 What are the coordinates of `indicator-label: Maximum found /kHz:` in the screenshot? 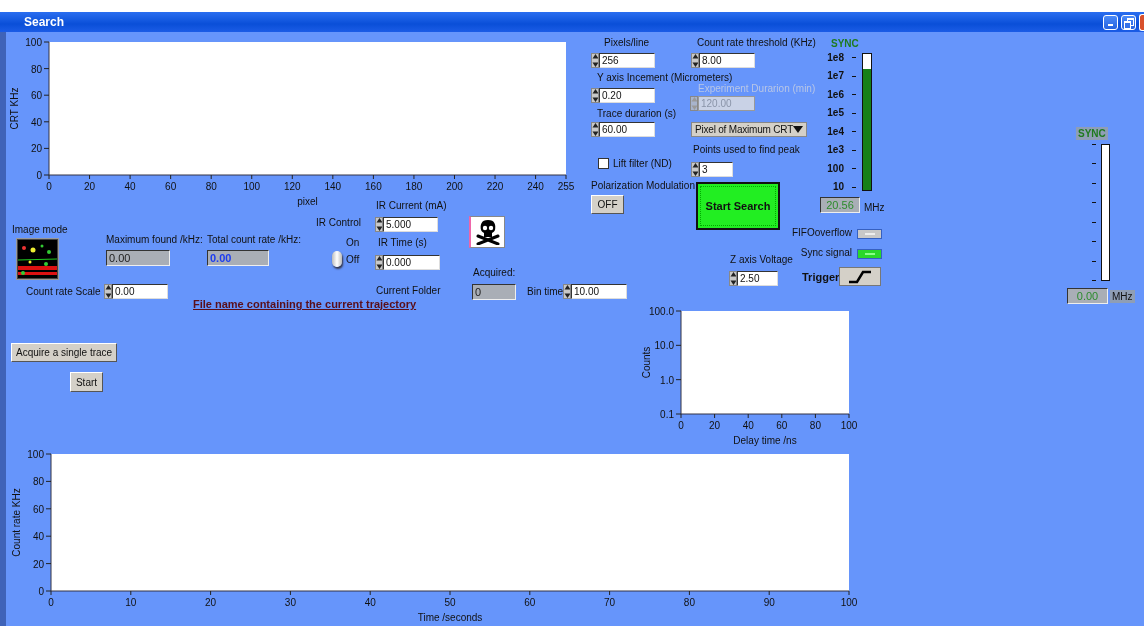 It's located at (154, 239).